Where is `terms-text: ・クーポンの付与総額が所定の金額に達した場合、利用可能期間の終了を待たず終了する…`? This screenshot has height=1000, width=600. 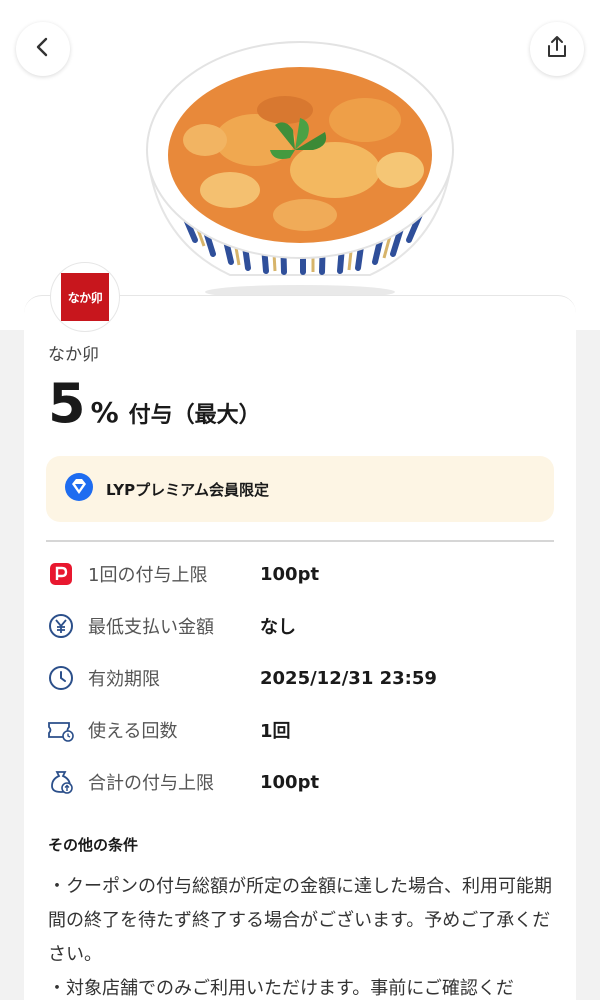 terms-text: ・クーポンの付与総額が所定の金額に達した場合、利用可能期間の終了を待たず終了する… is located at coordinates (301, 935).